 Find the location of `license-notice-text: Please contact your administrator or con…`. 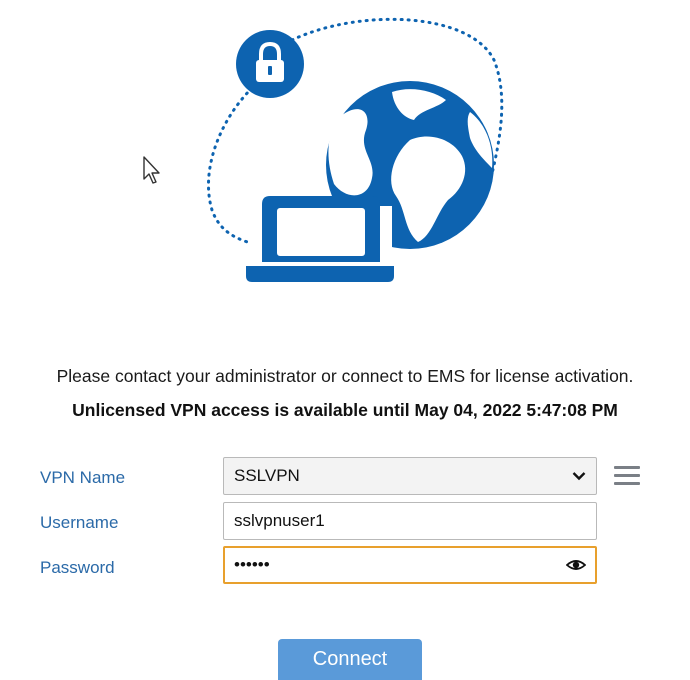

license-notice-text: Please contact your administrator or con… is located at coordinates (345, 376).